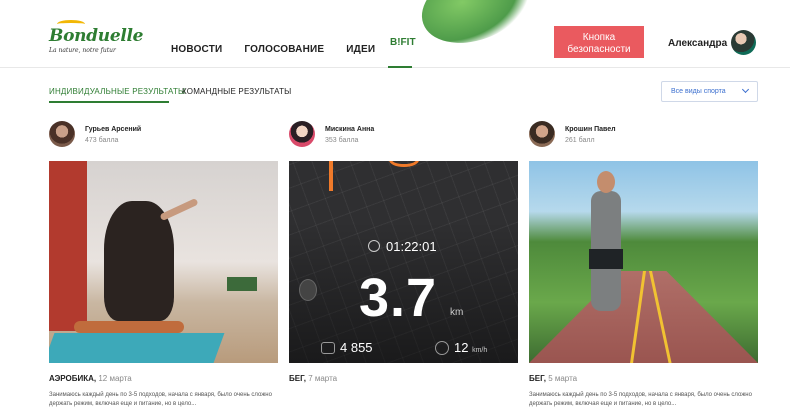 Image resolution: width=790 pixels, height=419 pixels. What do you see at coordinates (163, 262) in the screenshot?
I see `aerobics-photo` at bounding box center [163, 262].